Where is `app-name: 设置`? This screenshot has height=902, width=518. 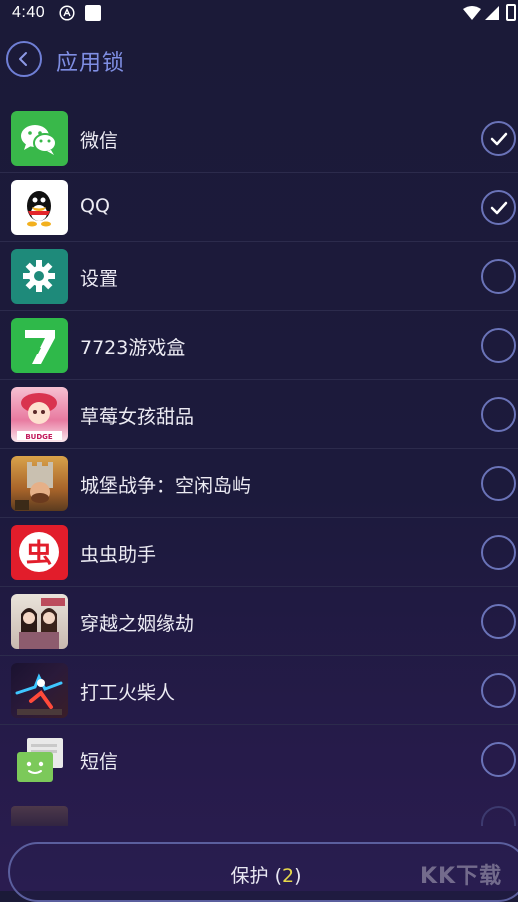 app-name: 设置 is located at coordinates (99, 279).